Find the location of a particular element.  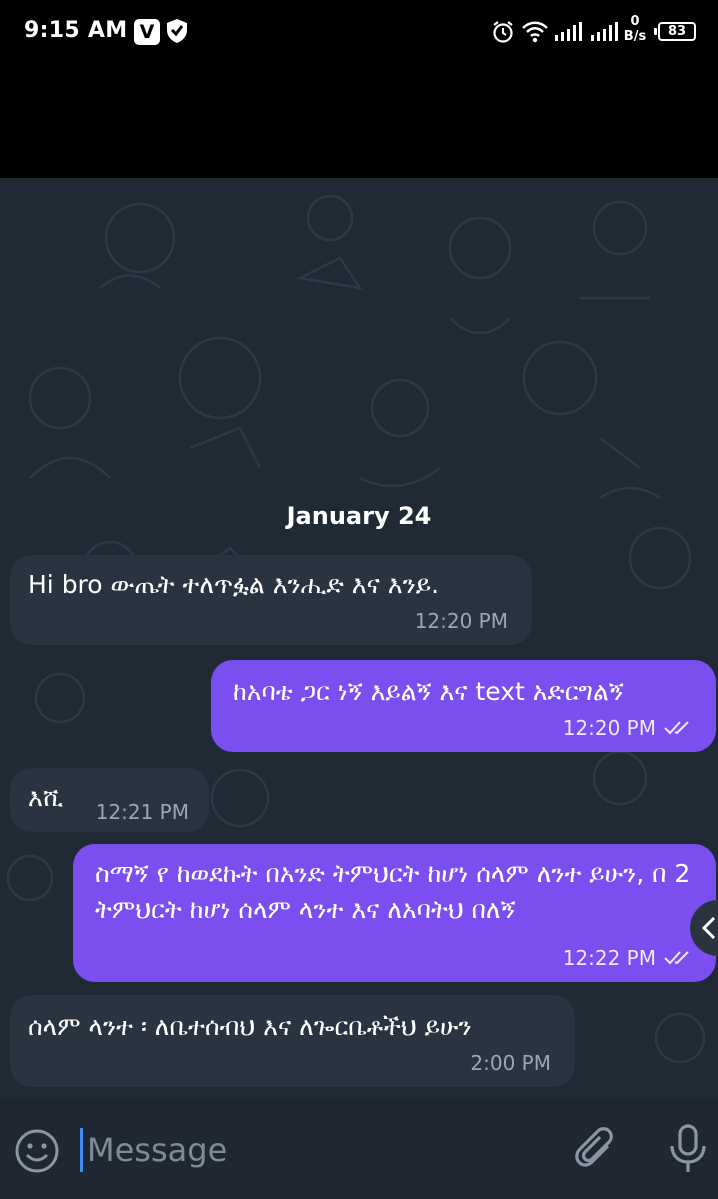

message-composer is located at coordinates (359, 1149).